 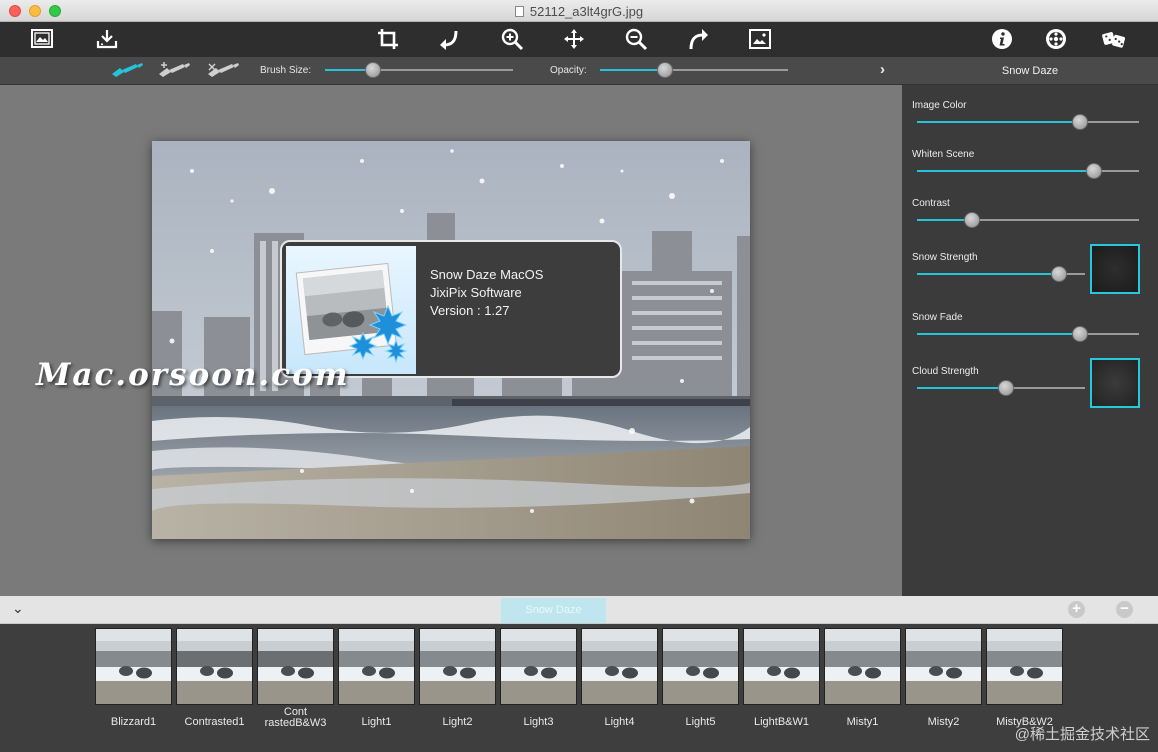 I want to click on window-title: 52112_a3lt4grG.jpg, so click(x=579, y=11).